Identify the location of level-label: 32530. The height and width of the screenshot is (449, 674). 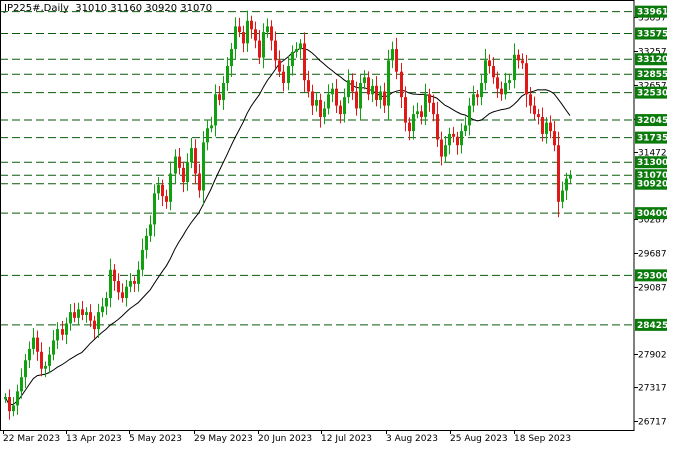
(652, 94).